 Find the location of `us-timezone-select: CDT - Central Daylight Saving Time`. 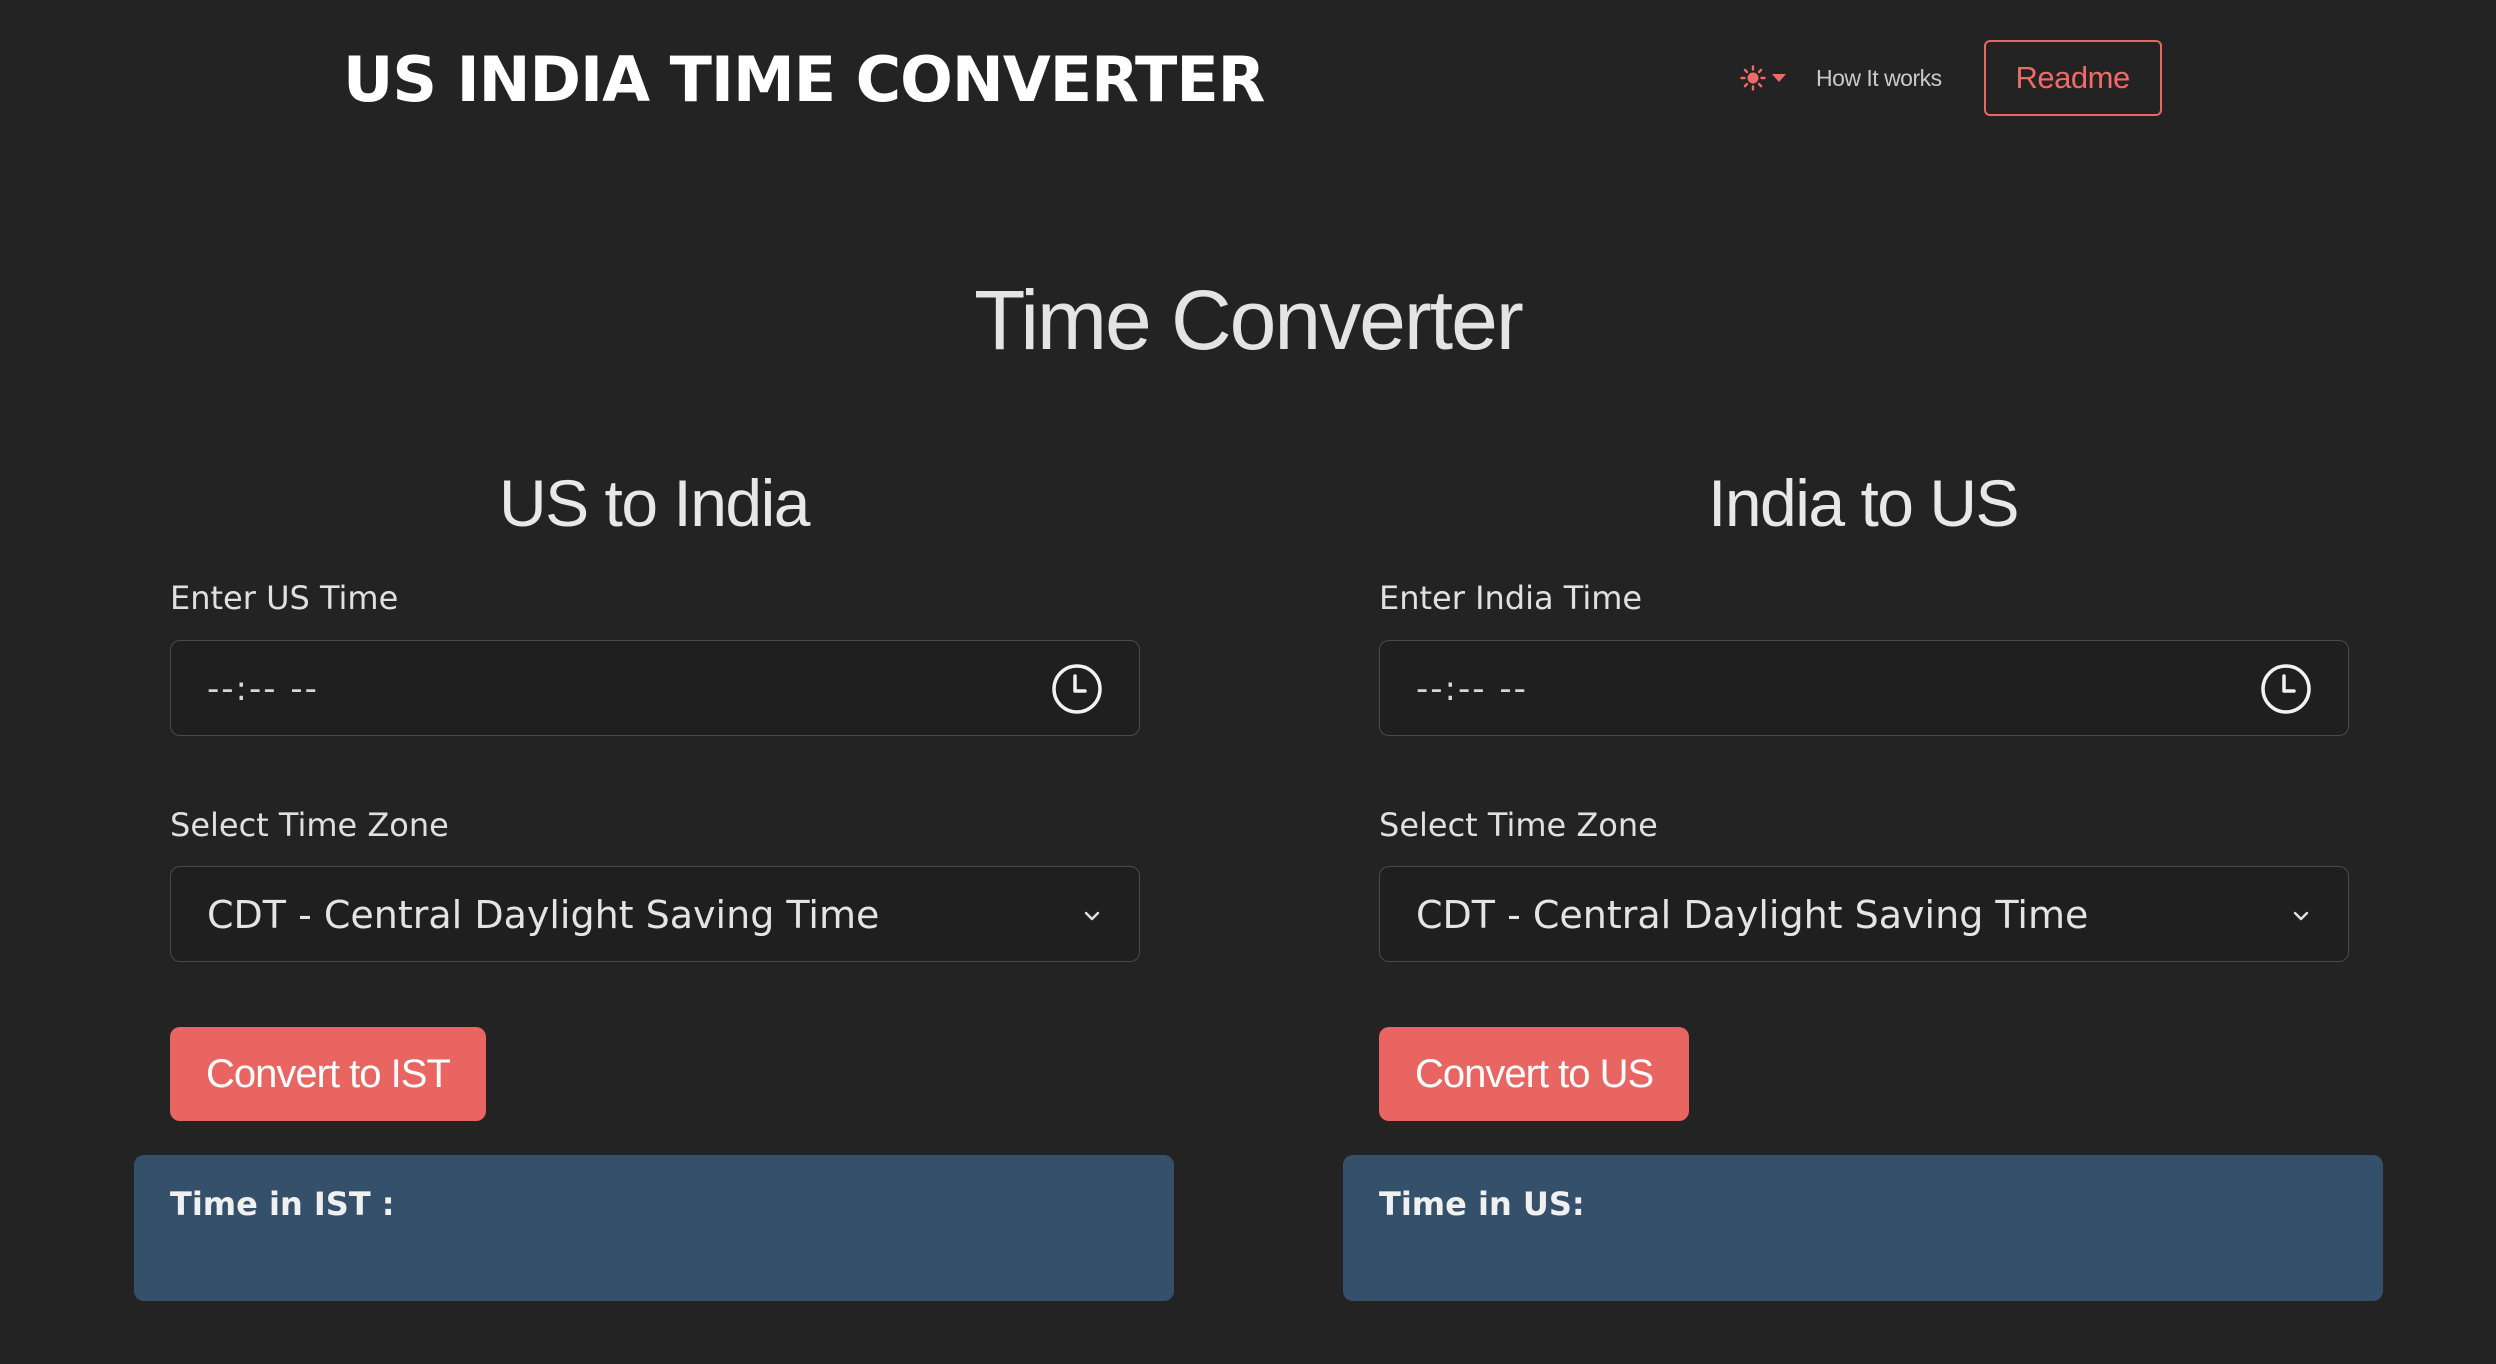

us-timezone-select: CDT - Central Daylight Saving Time is located at coordinates (655, 914).